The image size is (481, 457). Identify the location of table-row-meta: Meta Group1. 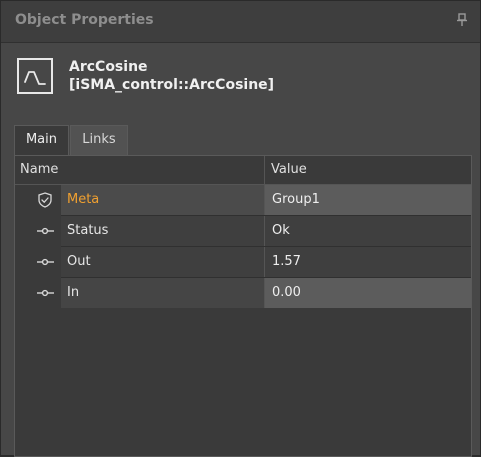
(243, 200).